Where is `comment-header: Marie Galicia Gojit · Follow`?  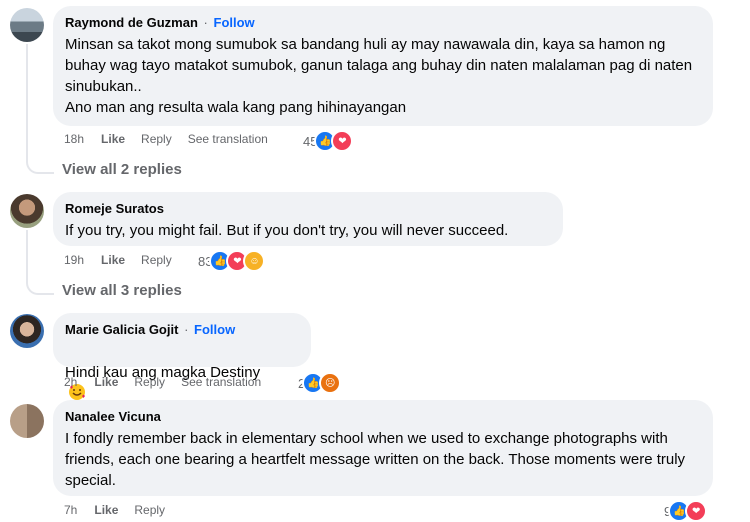
comment-header: Marie Galicia Gojit · Follow is located at coordinates (182, 329).